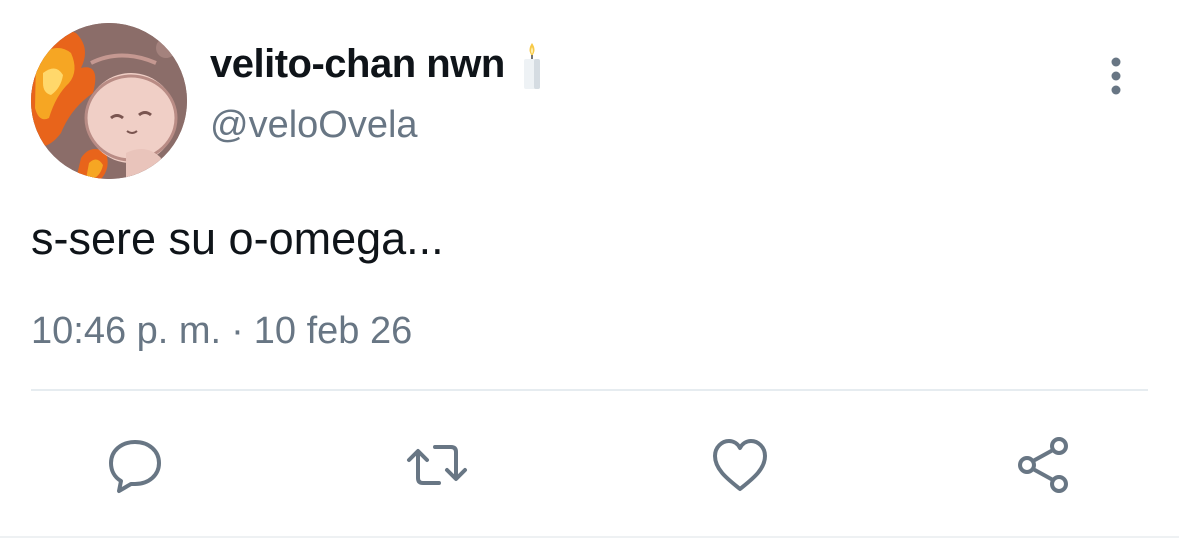 The width and height of the screenshot is (1179, 555). I want to click on candle-icon, so click(532, 66).